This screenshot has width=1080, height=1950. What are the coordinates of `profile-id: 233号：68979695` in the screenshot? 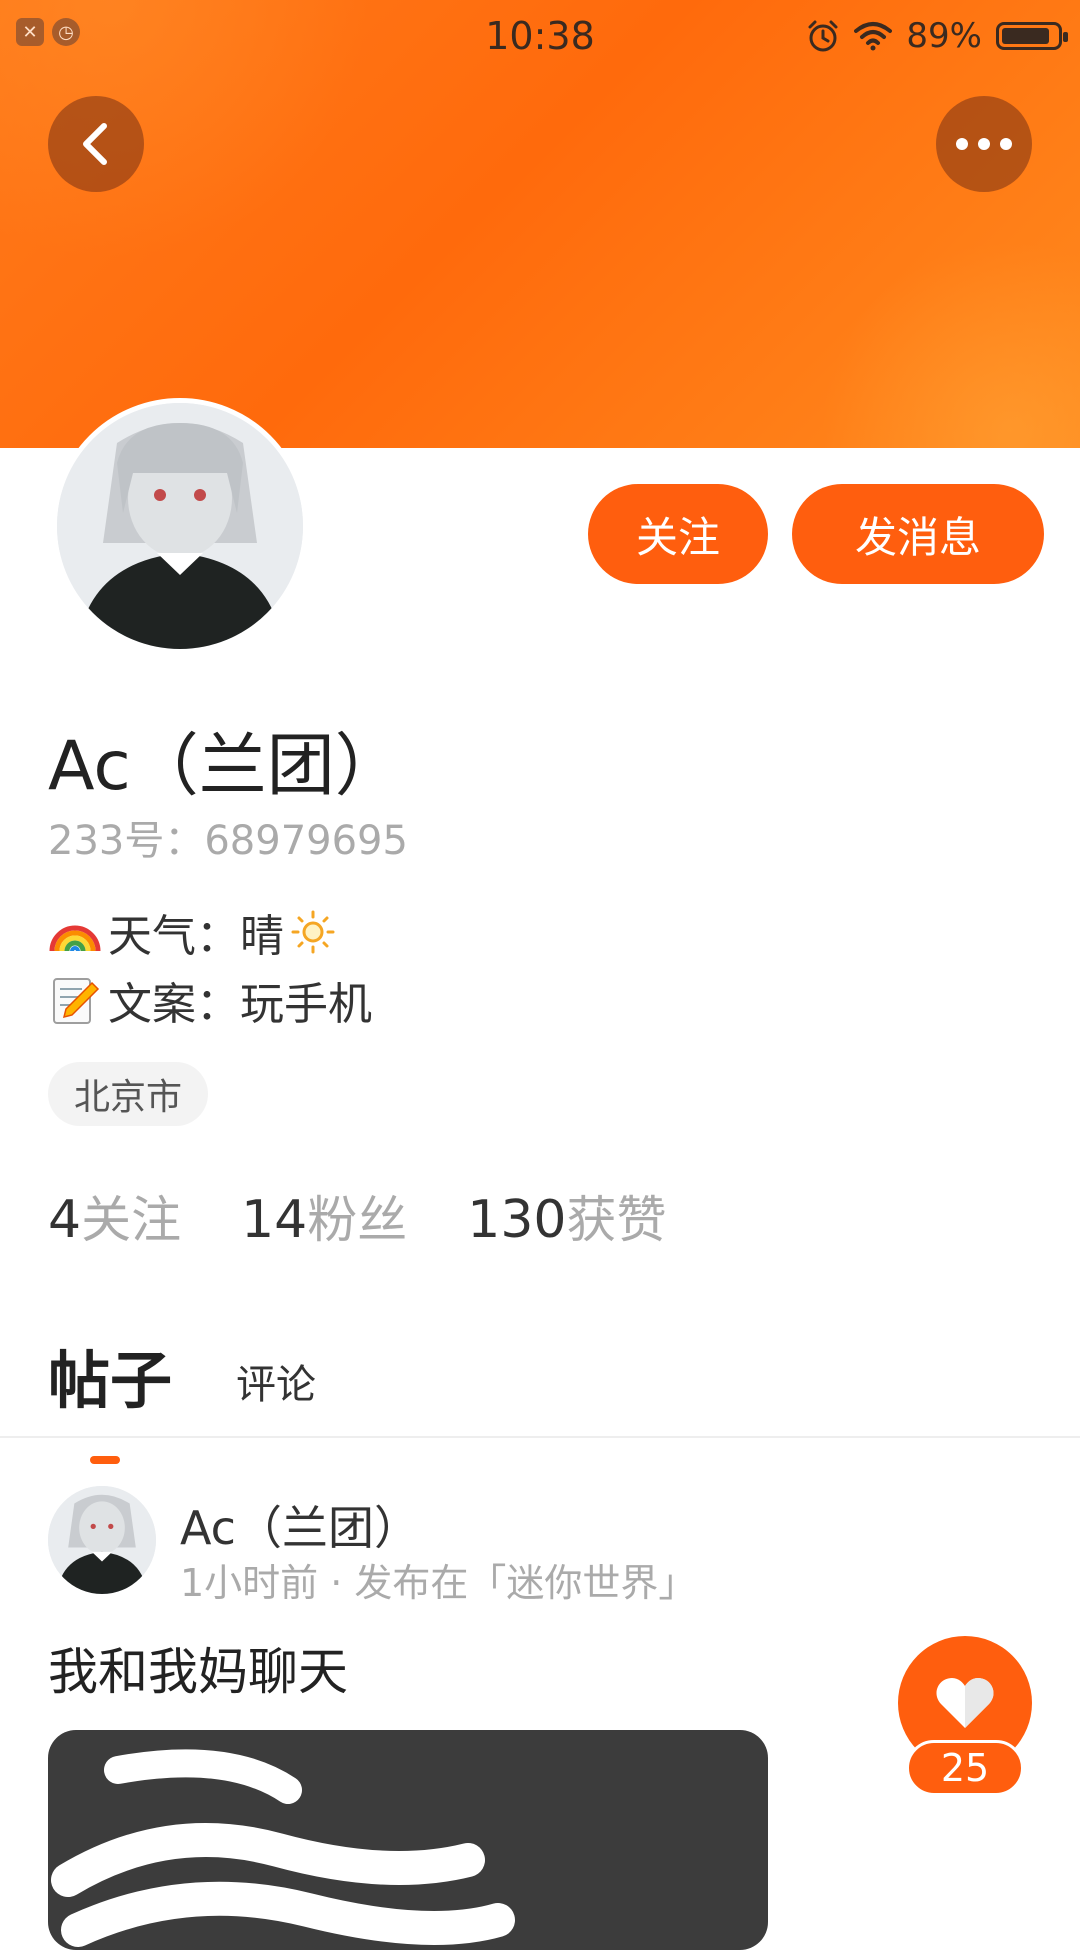 It's located at (228, 837).